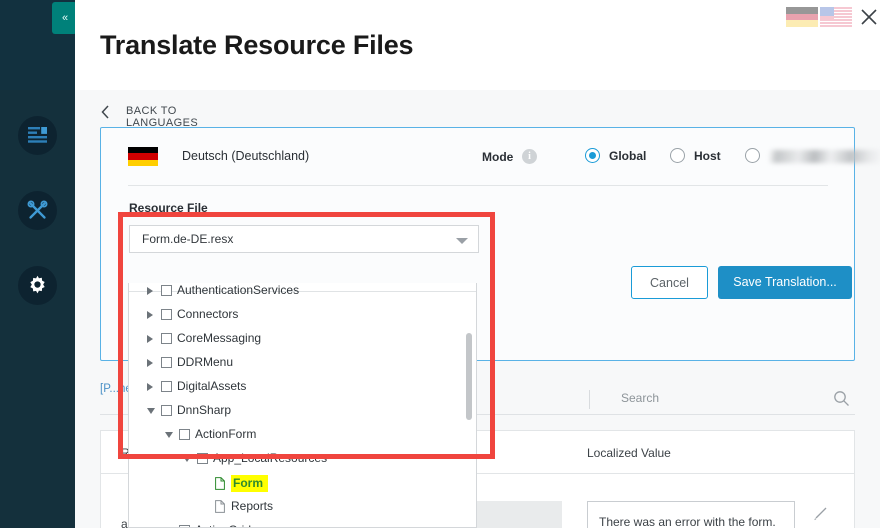 Image resolution: width=880 pixels, height=528 pixels. Describe the element at coordinates (106, 112) in the screenshot. I see `chevron-left-icon` at that location.